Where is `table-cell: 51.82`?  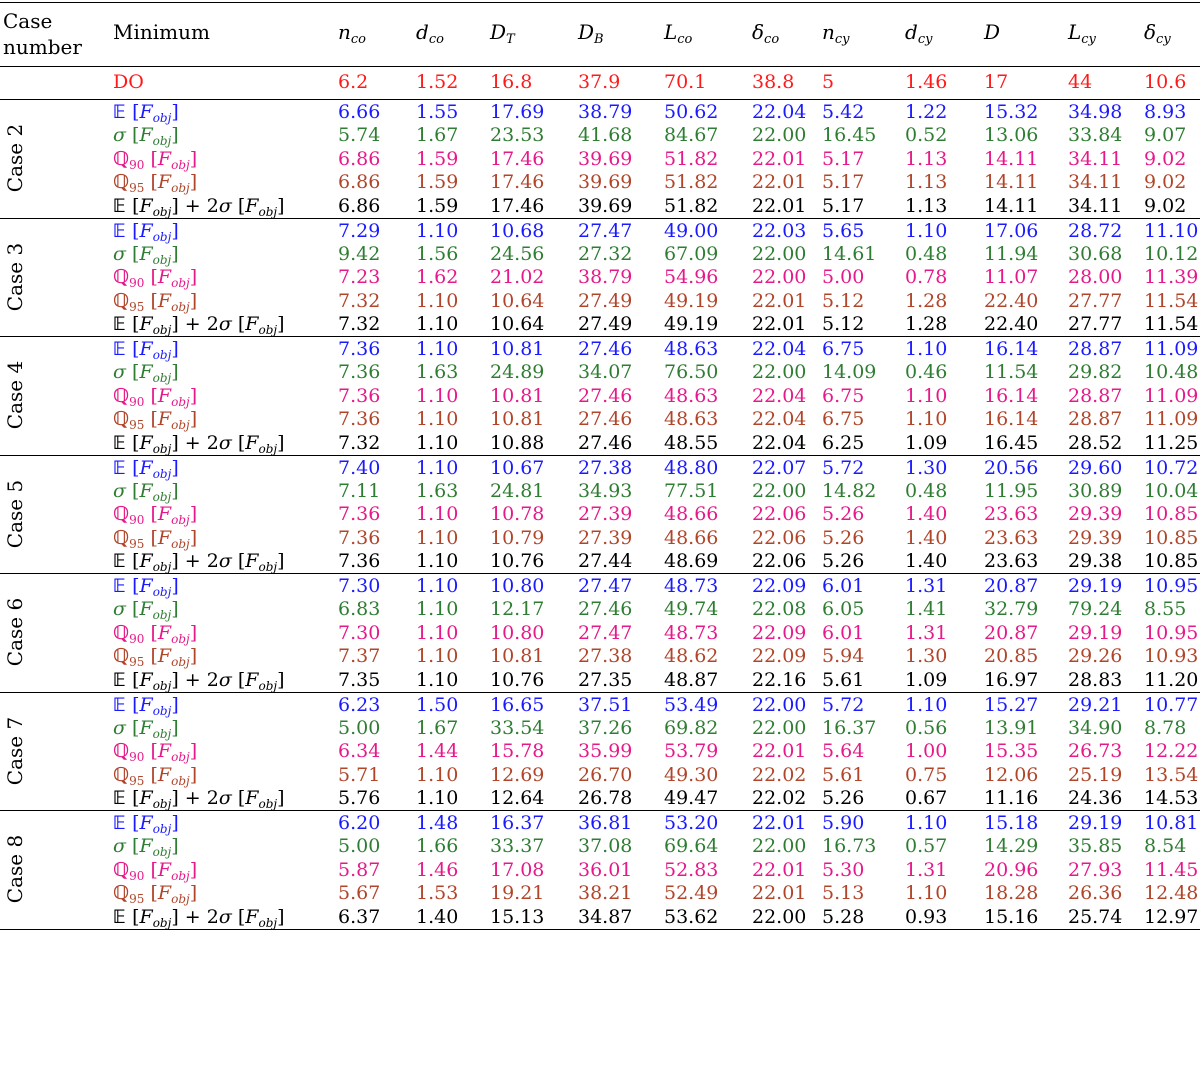
table-cell: 51.82 is located at coordinates (691, 205).